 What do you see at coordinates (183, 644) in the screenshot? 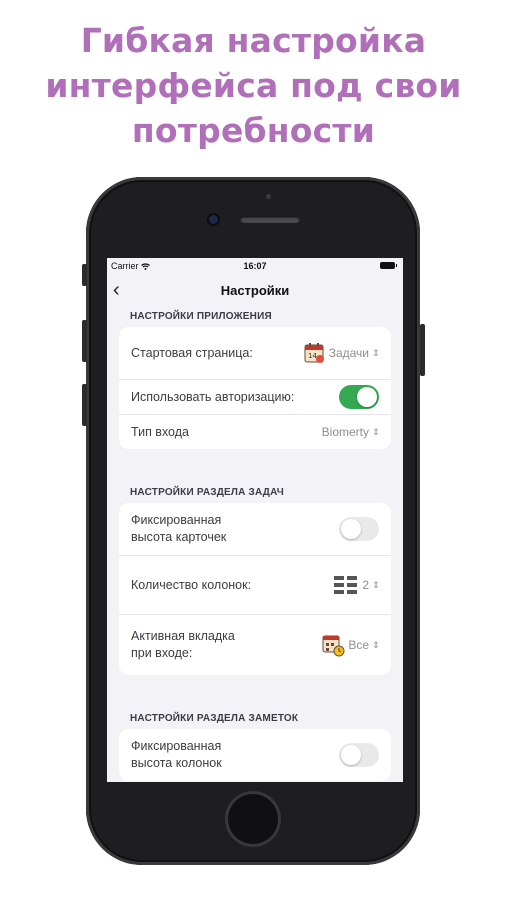
I see `active-tab-label: Активная вкладка при входе:` at bounding box center [183, 644].